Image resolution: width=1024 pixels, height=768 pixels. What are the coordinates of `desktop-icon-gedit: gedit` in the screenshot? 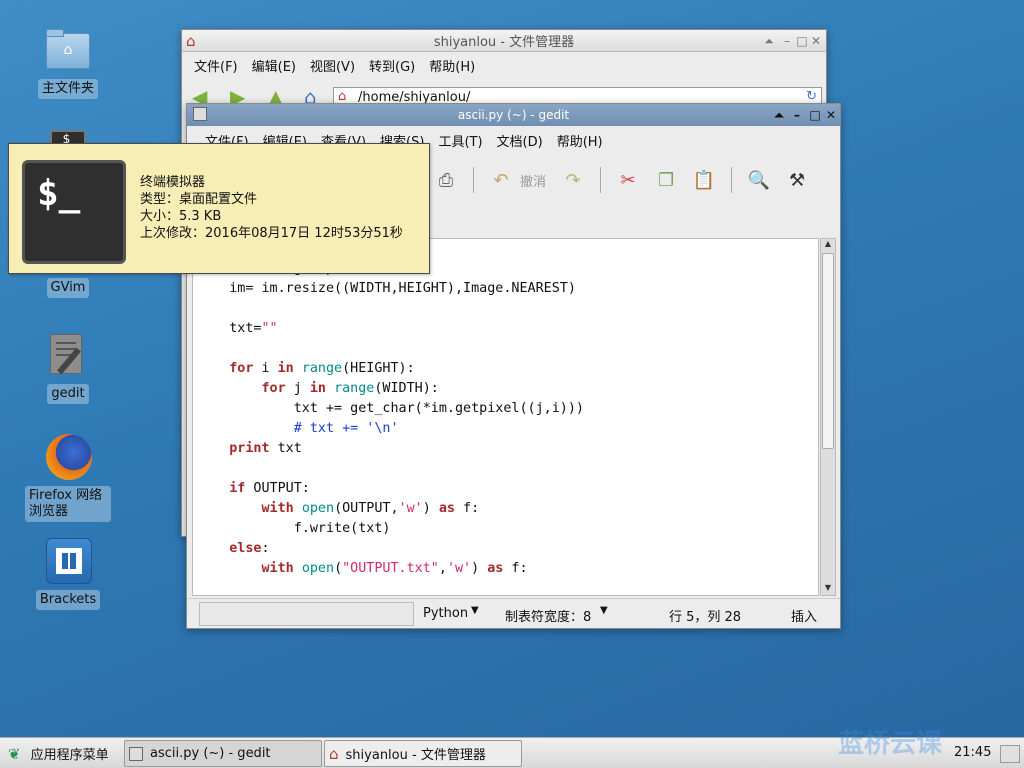 It's located at (68, 368).